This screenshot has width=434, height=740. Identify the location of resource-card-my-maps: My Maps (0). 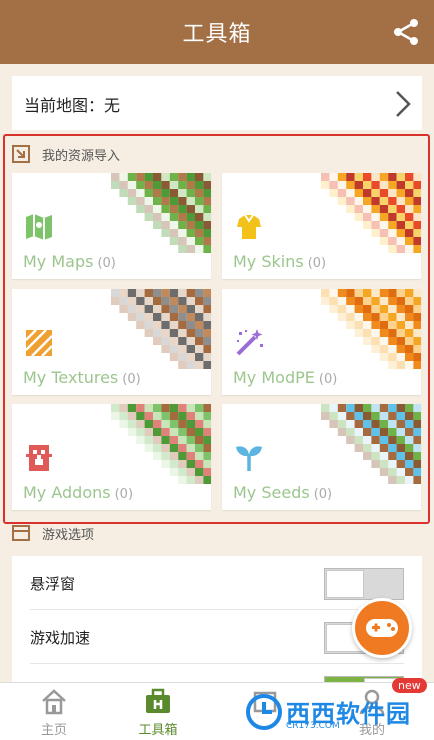
(111, 226).